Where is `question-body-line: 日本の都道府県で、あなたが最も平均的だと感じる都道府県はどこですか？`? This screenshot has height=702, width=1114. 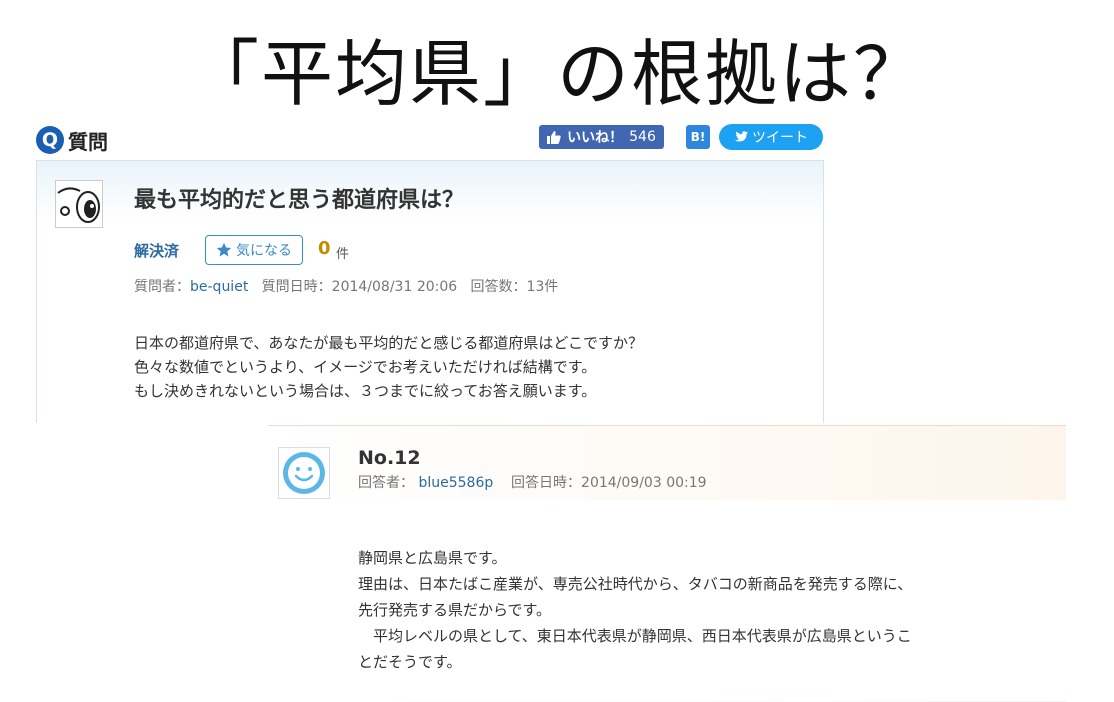 question-body-line: 日本の都道府県で、あなたが最も平均的だと感じる都道府県はどこですか？ is located at coordinates (388, 343).